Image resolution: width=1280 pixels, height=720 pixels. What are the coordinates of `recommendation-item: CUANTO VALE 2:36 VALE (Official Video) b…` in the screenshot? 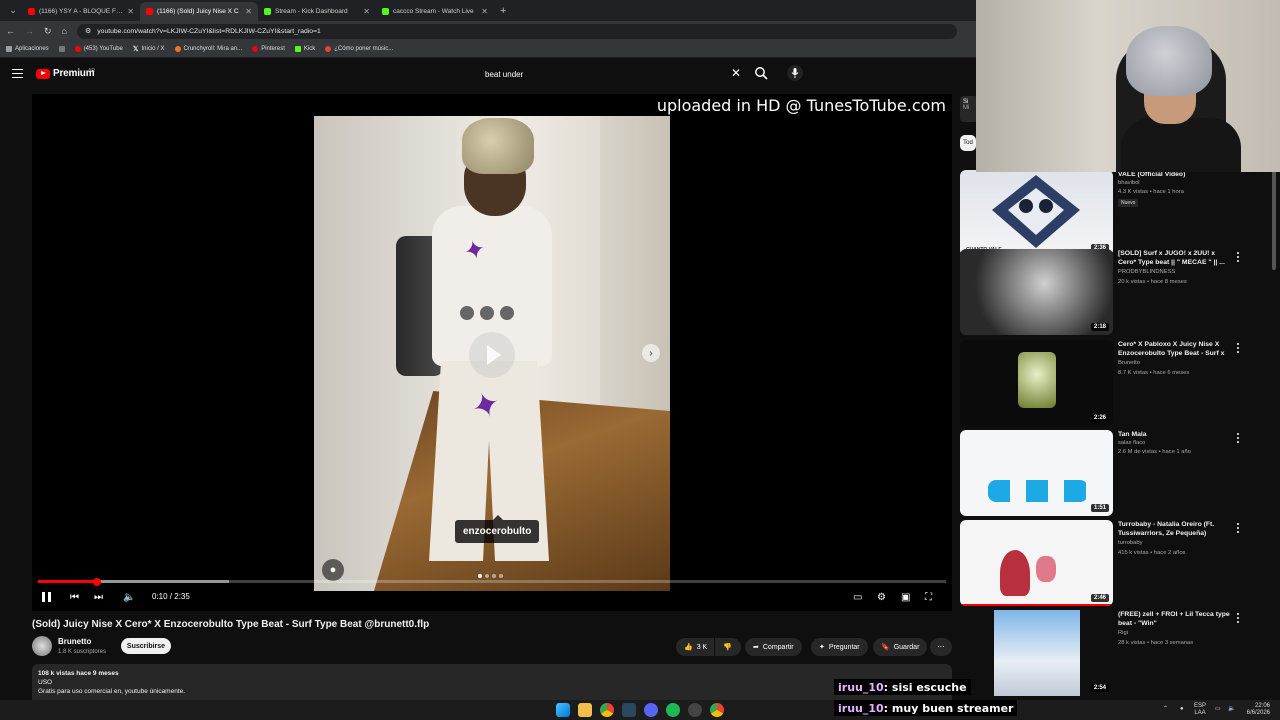 It's located at (1110, 213).